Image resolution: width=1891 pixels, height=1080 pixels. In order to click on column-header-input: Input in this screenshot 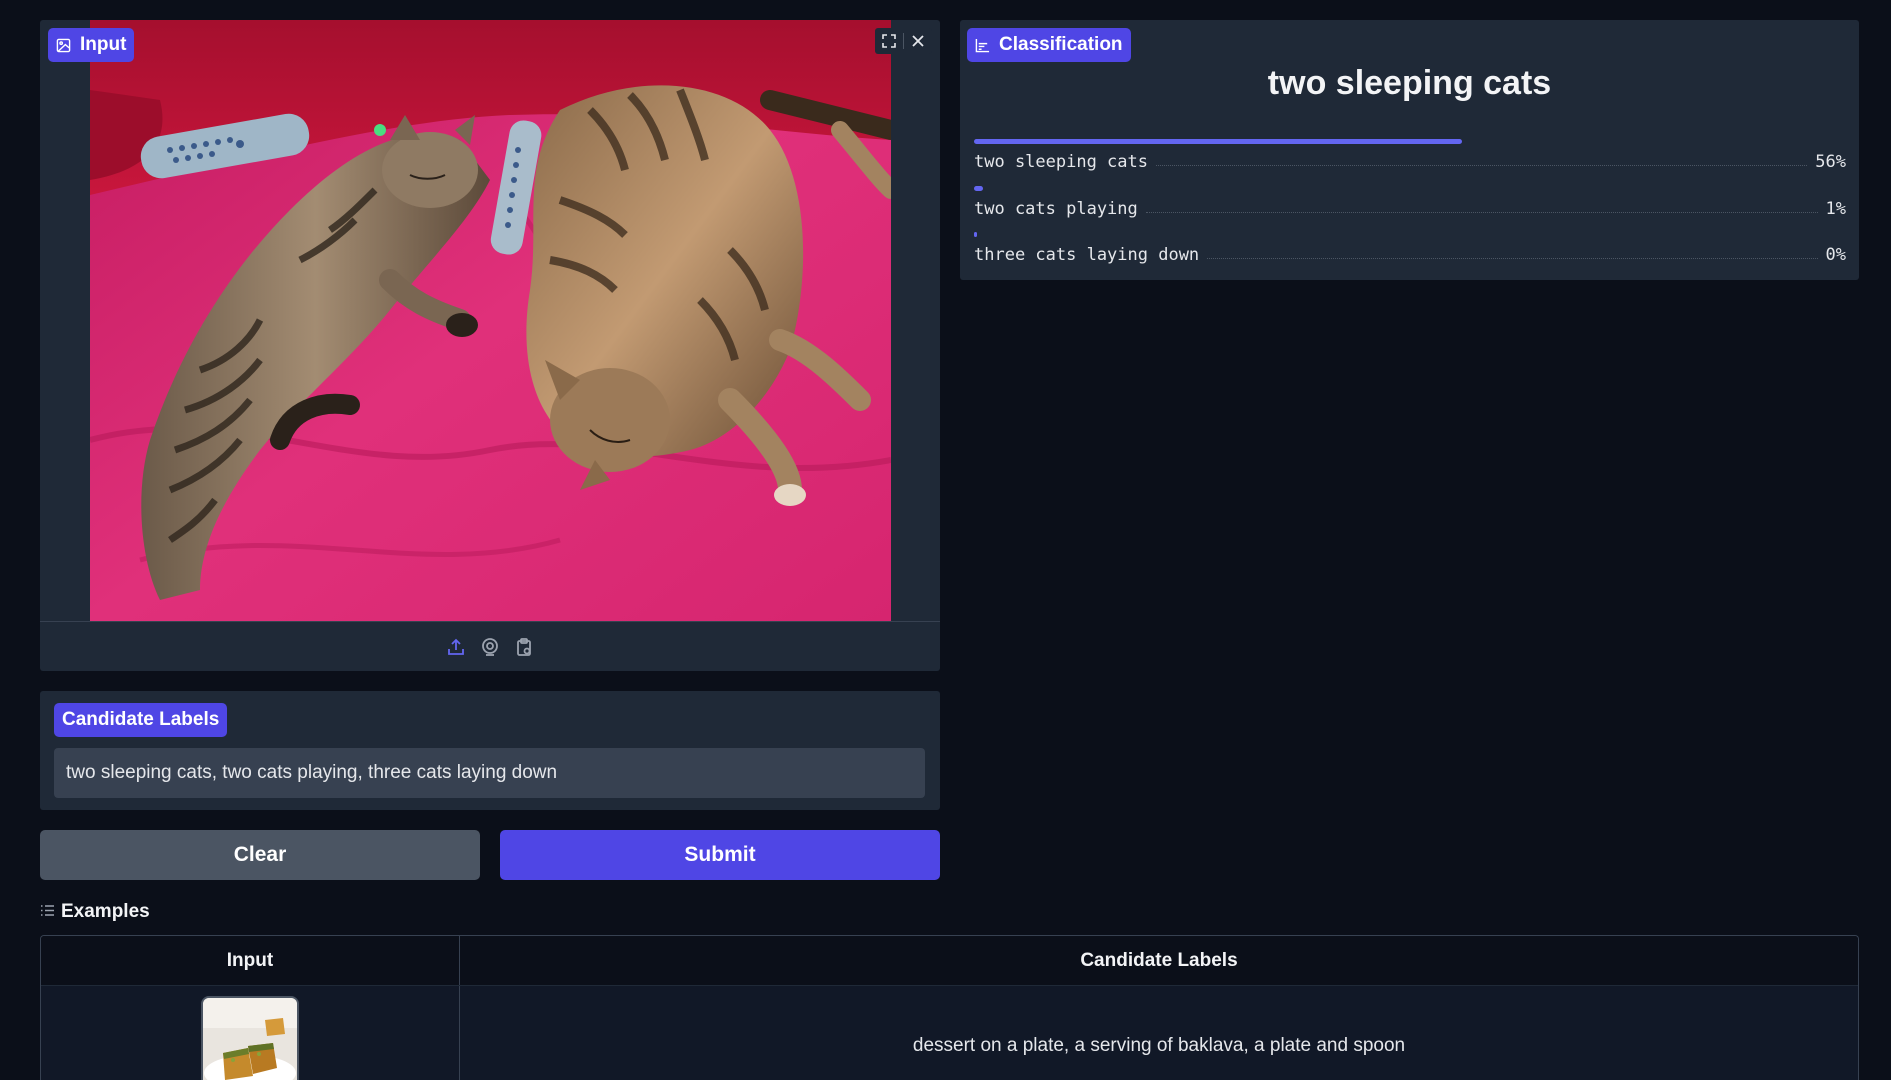, I will do `click(250, 960)`.